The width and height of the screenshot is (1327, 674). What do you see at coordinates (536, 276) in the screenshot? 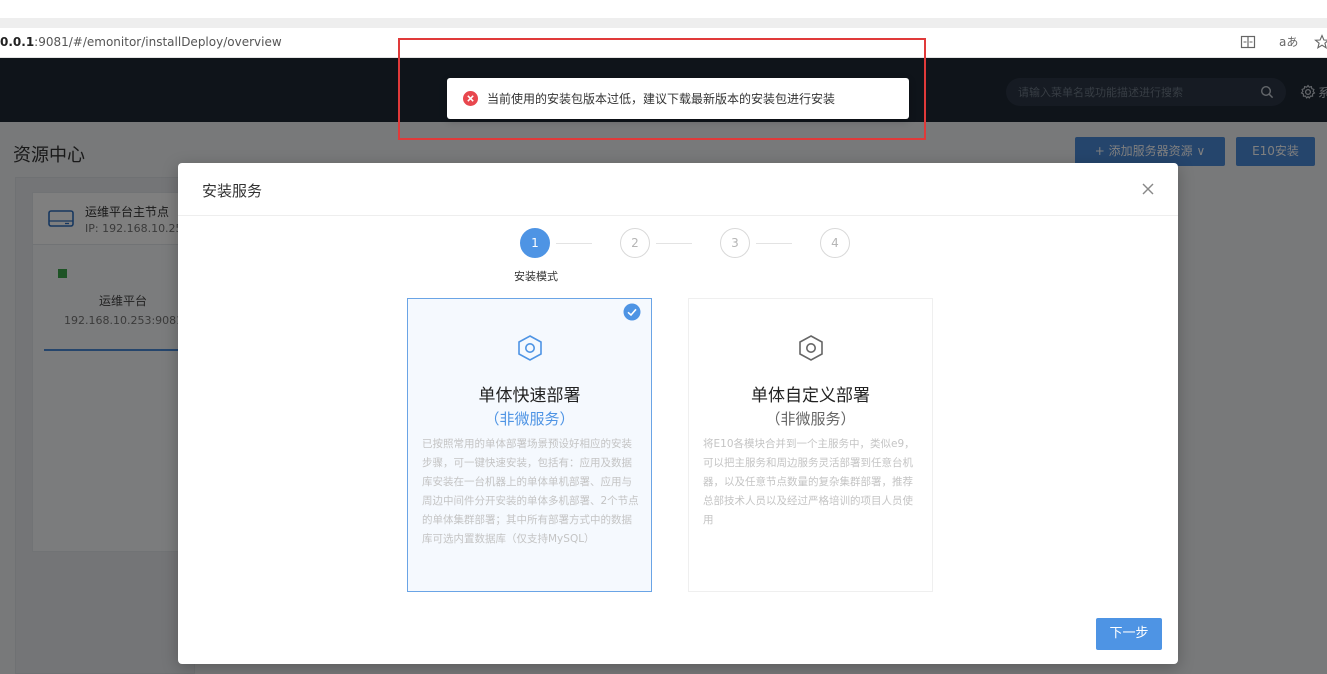
I see `step-1-label: 安装模式` at bounding box center [536, 276].